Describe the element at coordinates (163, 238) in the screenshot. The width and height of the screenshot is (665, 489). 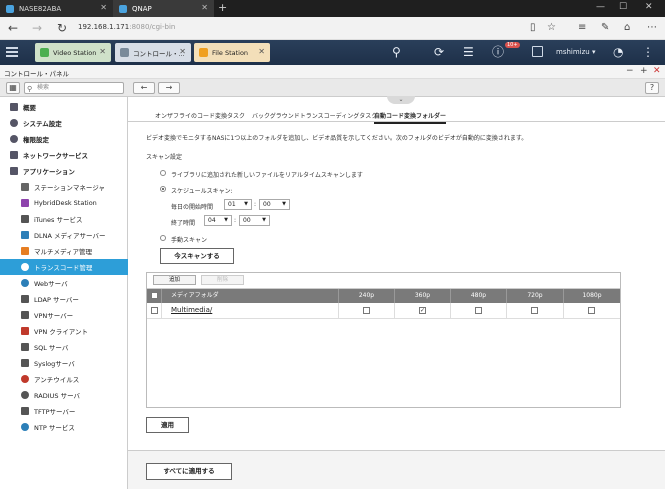
I see `radio-manual` at that location.